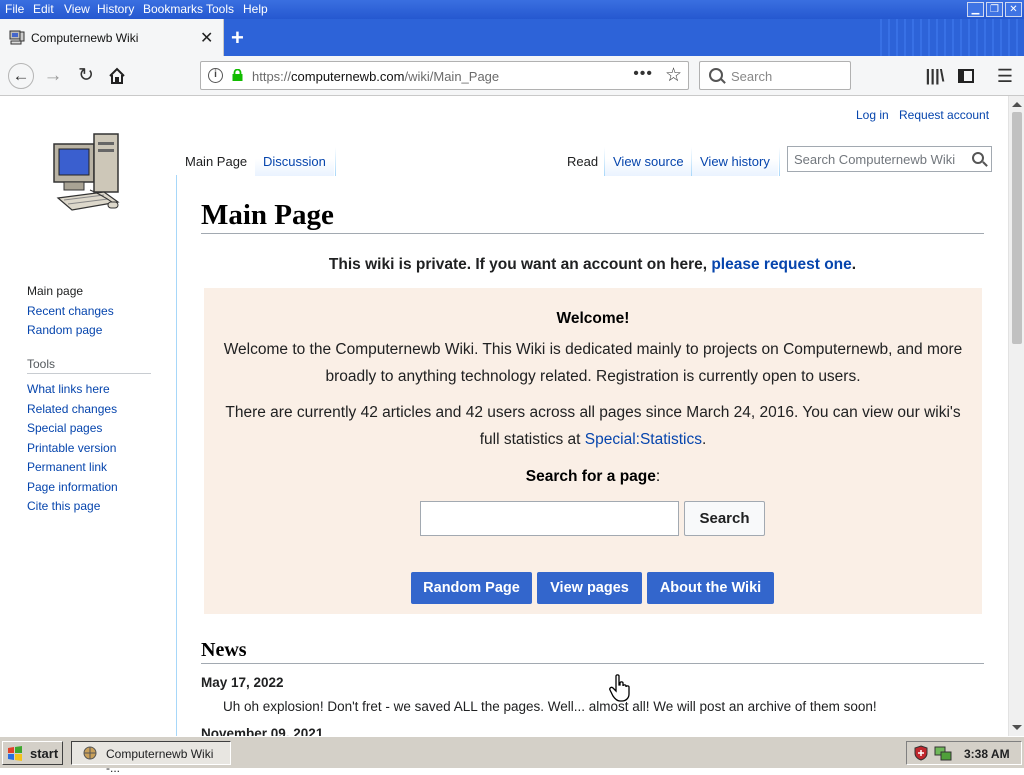 Image resolution: width=1024 pixels, height=775 pixels. What do you see at coordinates (216, 161) in the screenshot?
I see `tab-main-page: Main Page` at bounding box center [216, 161].